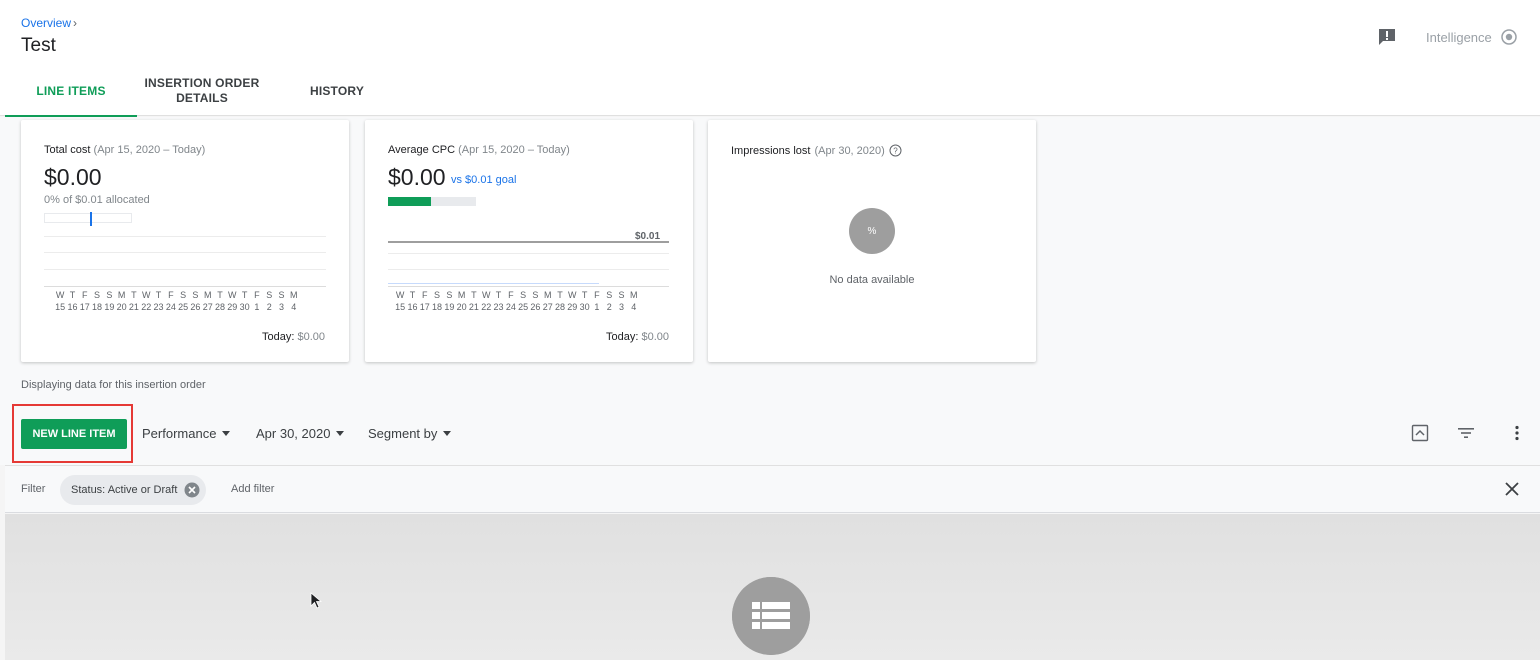 The width and height of the screenshot is (1540, 660). Describe the element at coordinates (447, 433) in the screenshot. I see `chevron-down-icon` at that location.